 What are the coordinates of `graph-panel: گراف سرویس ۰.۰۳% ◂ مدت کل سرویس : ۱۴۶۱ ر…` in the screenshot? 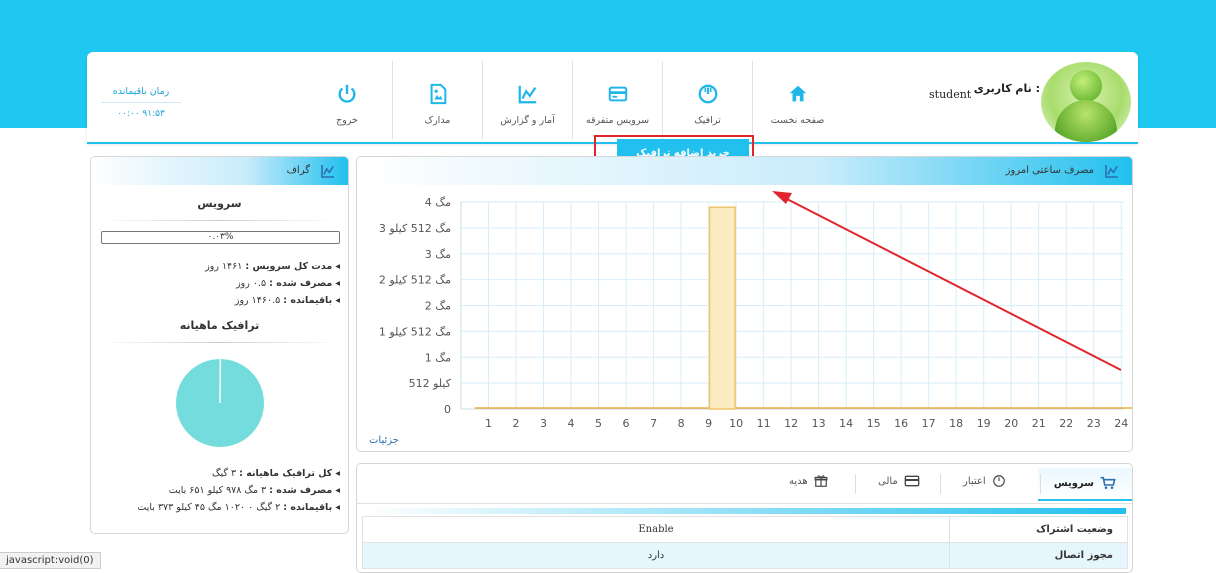 It's located at (219, 345).